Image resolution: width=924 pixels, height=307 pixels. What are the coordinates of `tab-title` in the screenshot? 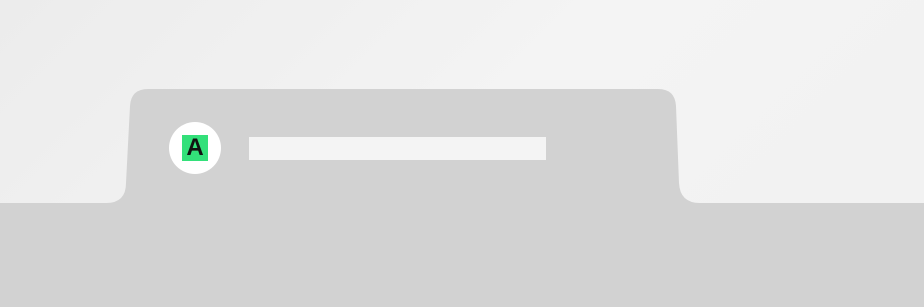 It's located at (397, 148).